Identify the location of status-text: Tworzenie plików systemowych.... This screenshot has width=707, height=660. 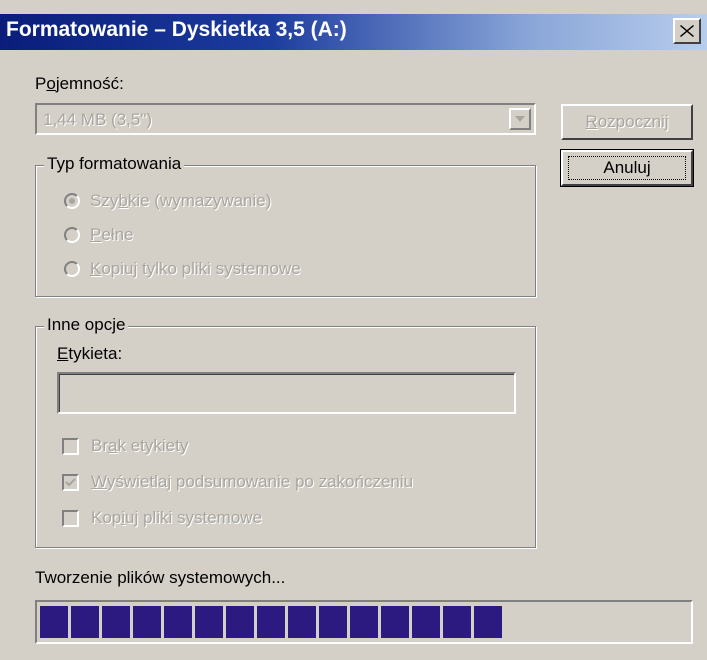
(160, 577).